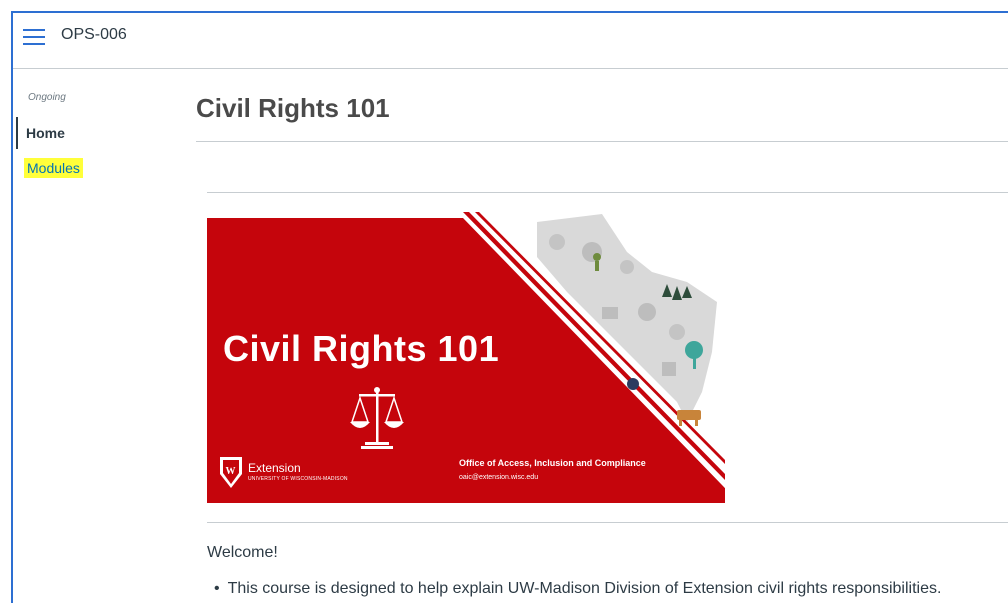 The width and height of the screenshot is (1008, 603). What do you see at coordinates (40, 133) in the screenshot?
I see `nav-item-home: Home` at bounding box center [40, 133].